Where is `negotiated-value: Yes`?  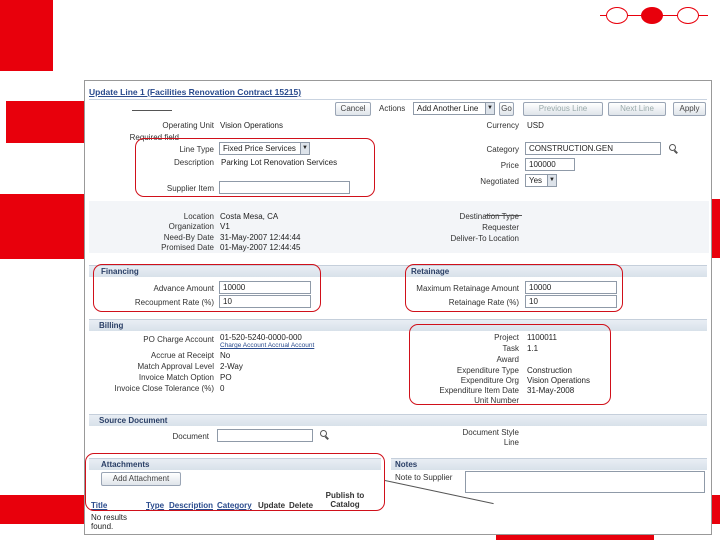
negotiated-value: Yes is located at coordinates (536, 180).